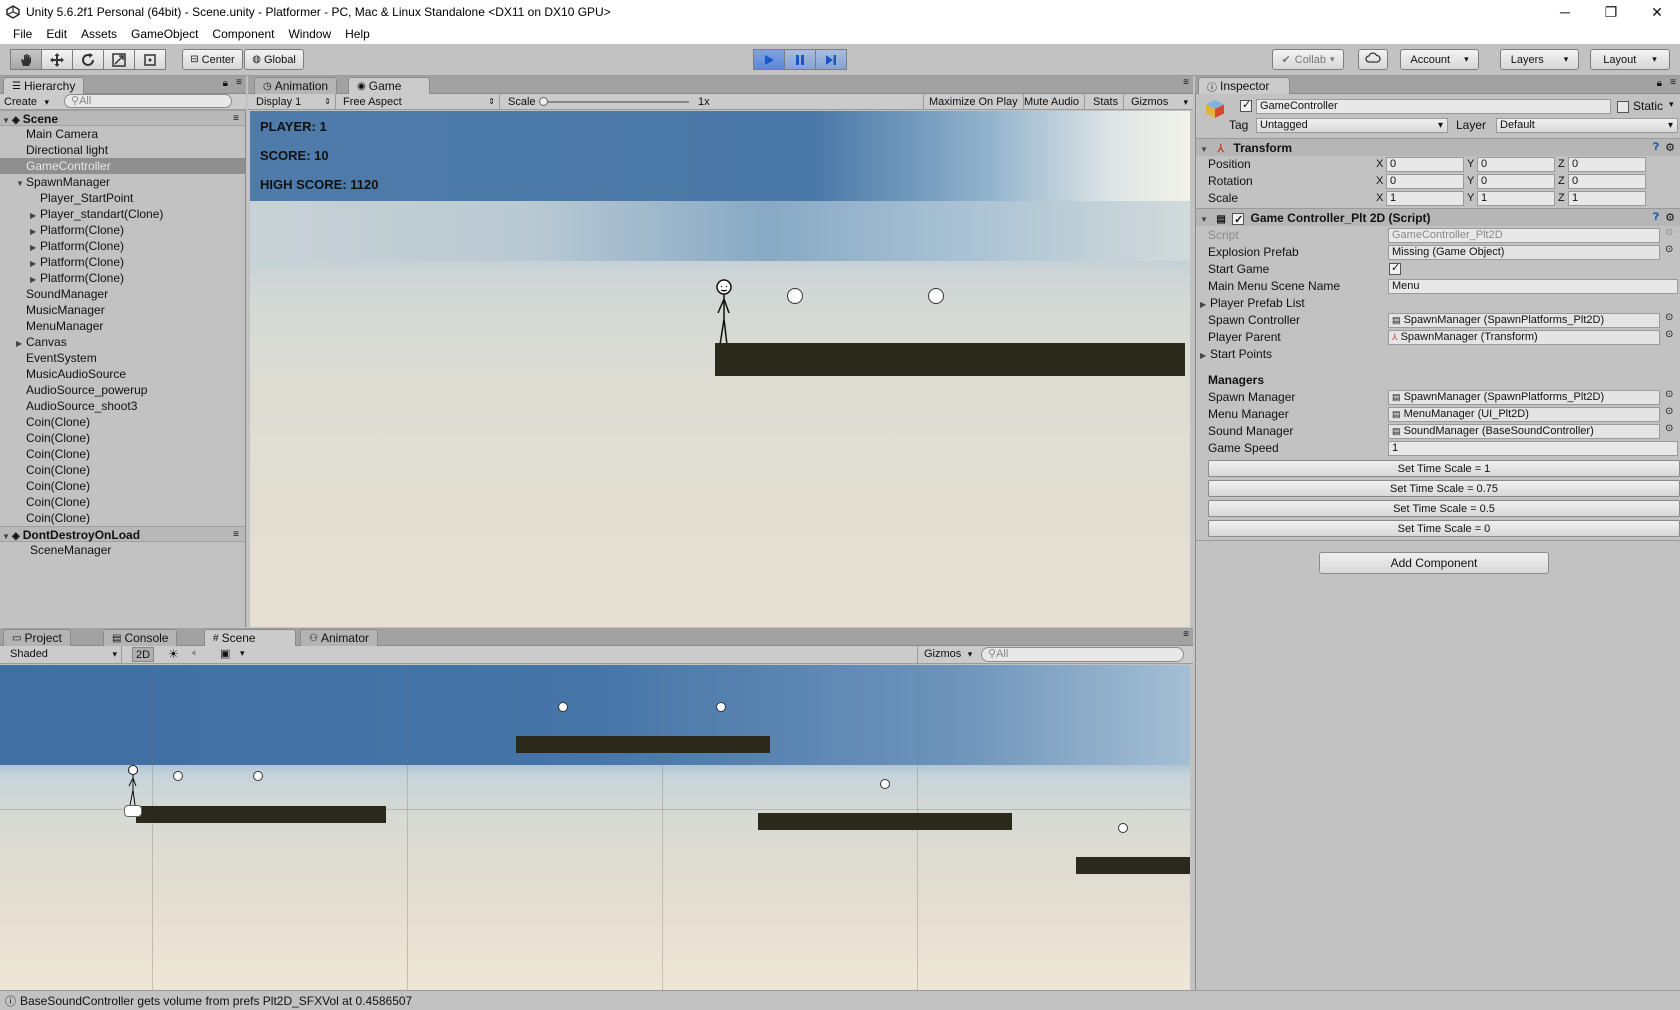  I want to click on spawn-controller-field: ▤ SpawnManager (SpawnPlatforms_Plt2D), so click(1524, 320).